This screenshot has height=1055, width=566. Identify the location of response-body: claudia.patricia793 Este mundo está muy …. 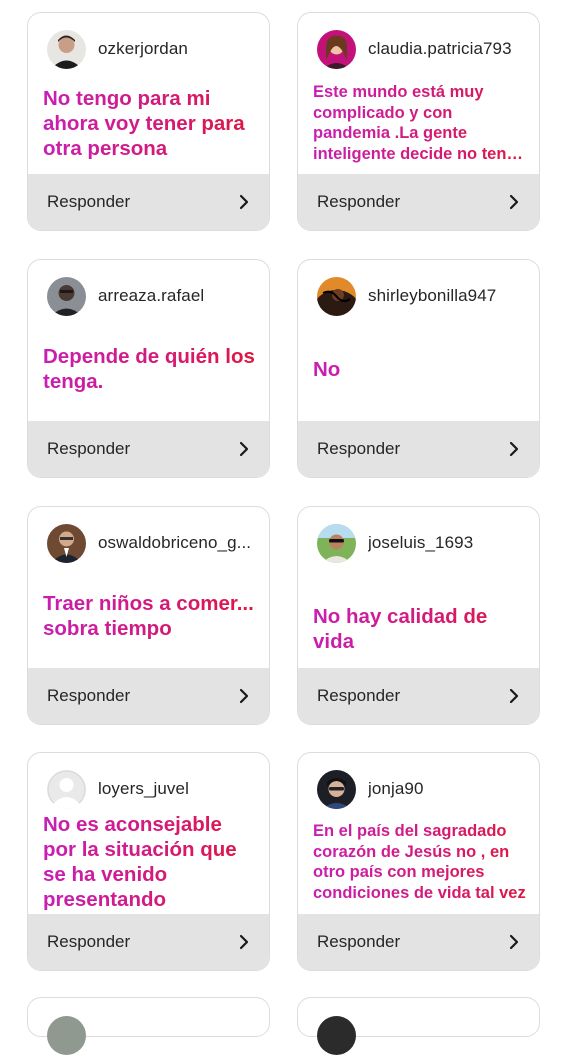
(418, 94).